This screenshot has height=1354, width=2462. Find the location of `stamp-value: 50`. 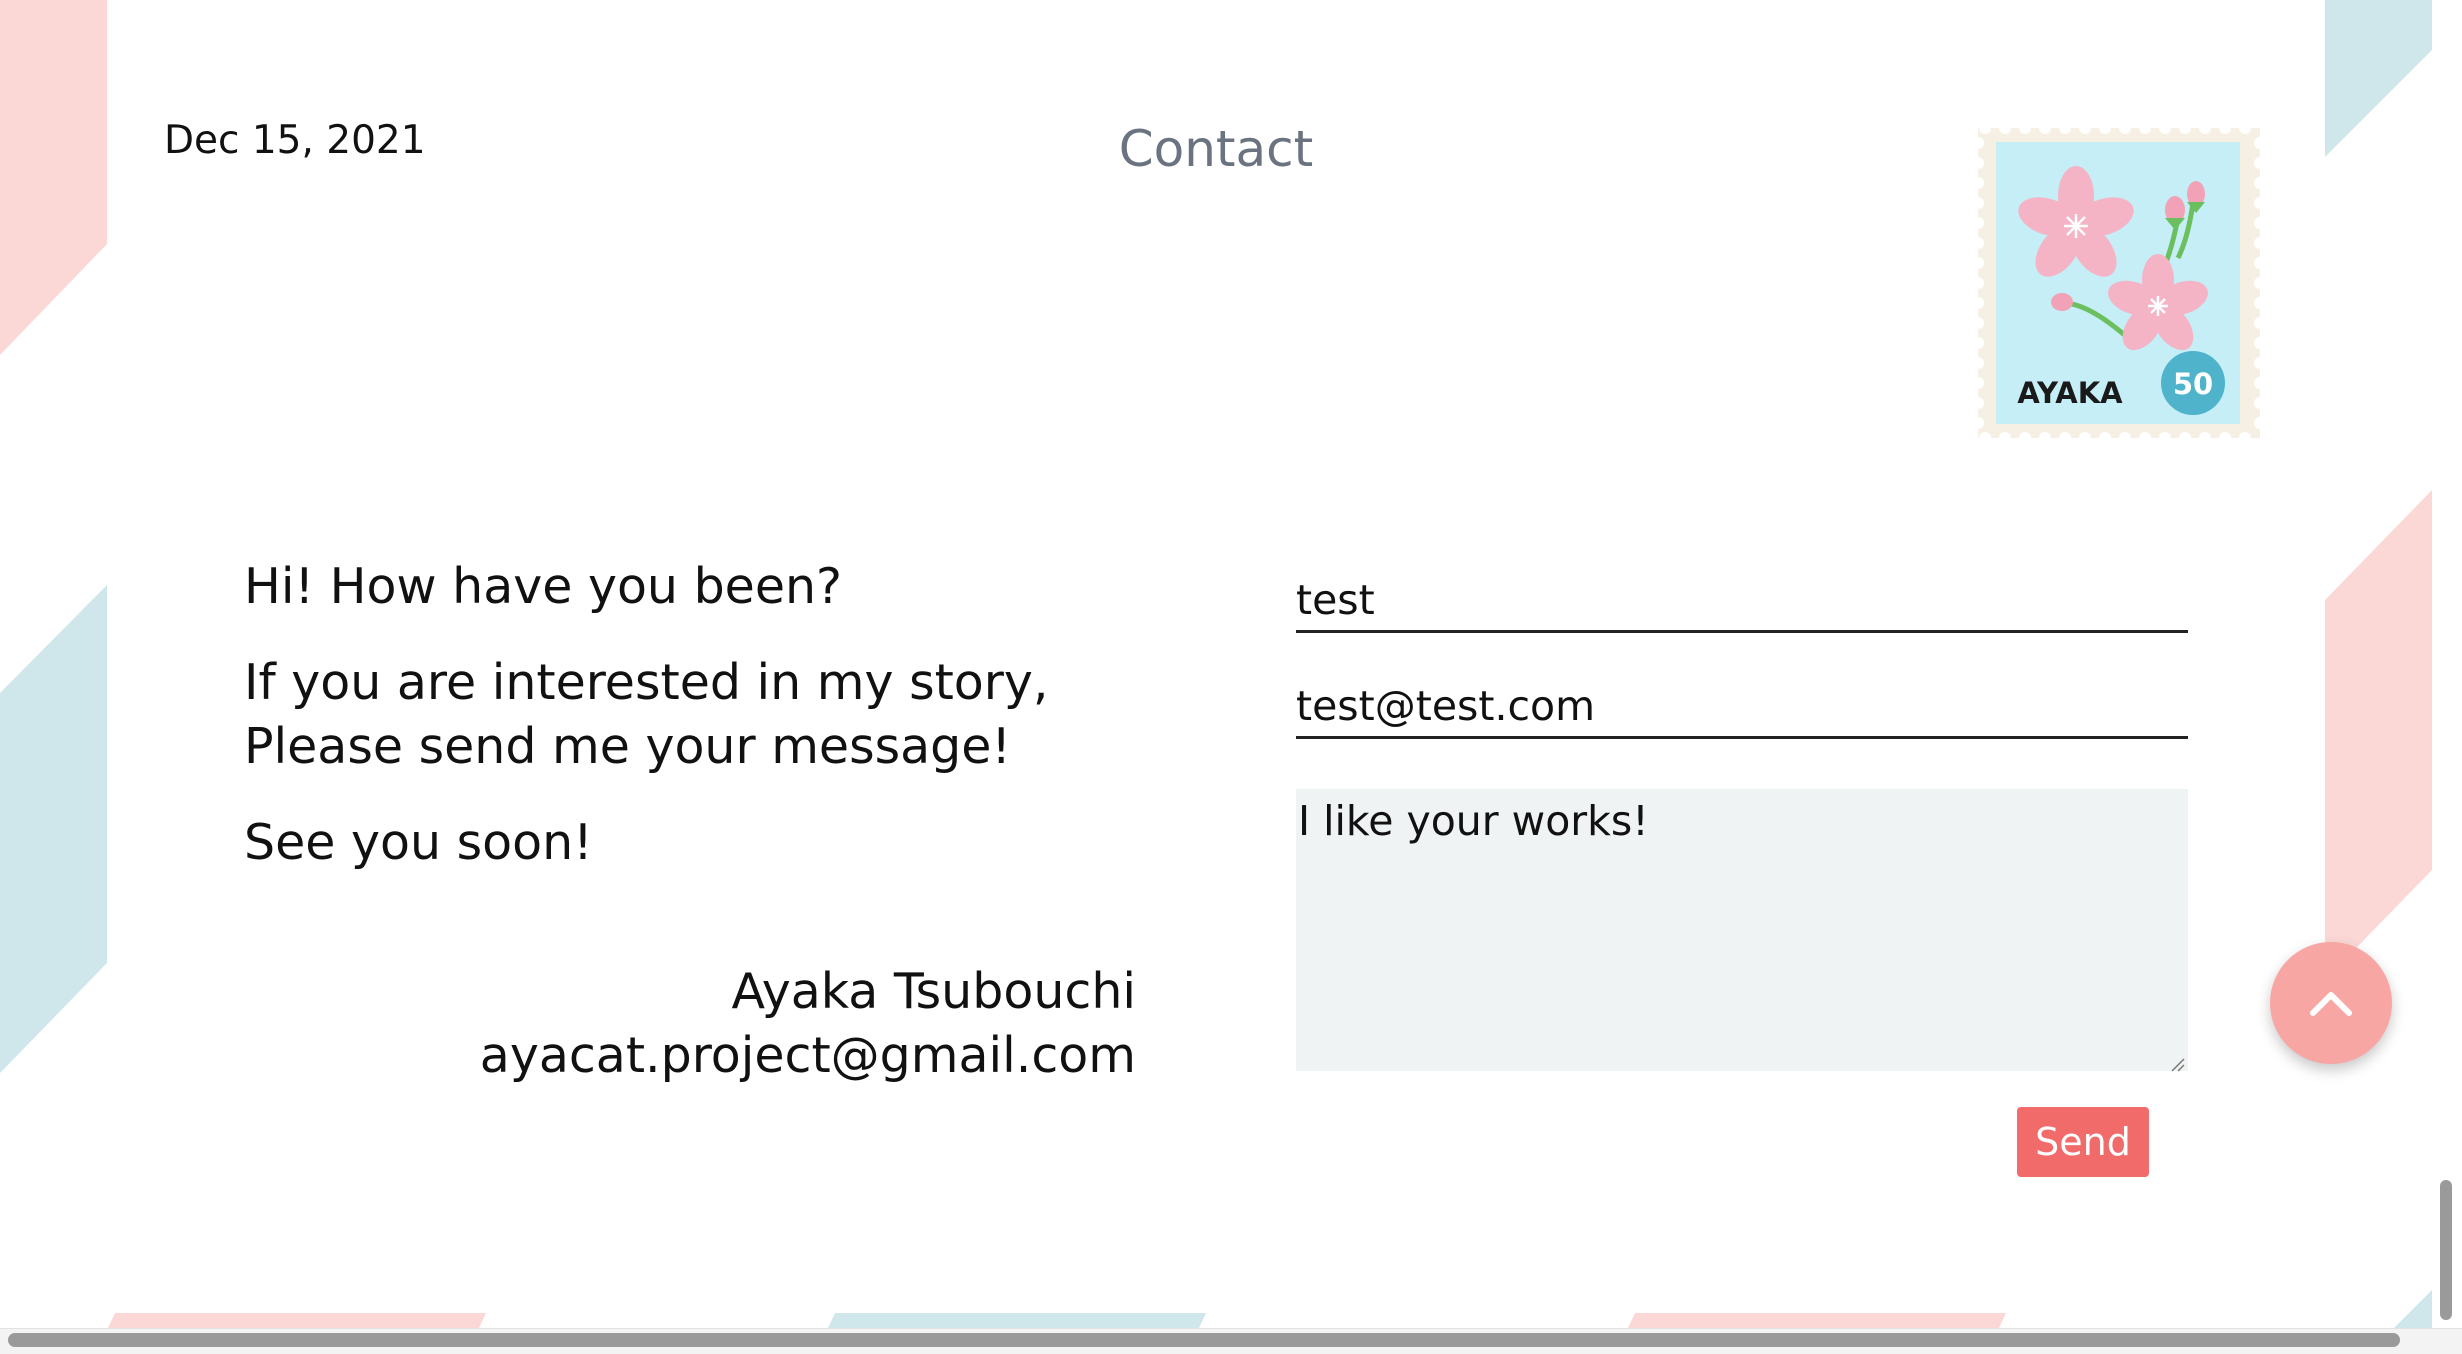

stamp-value: 50 is located at coordinates (2193, 384).